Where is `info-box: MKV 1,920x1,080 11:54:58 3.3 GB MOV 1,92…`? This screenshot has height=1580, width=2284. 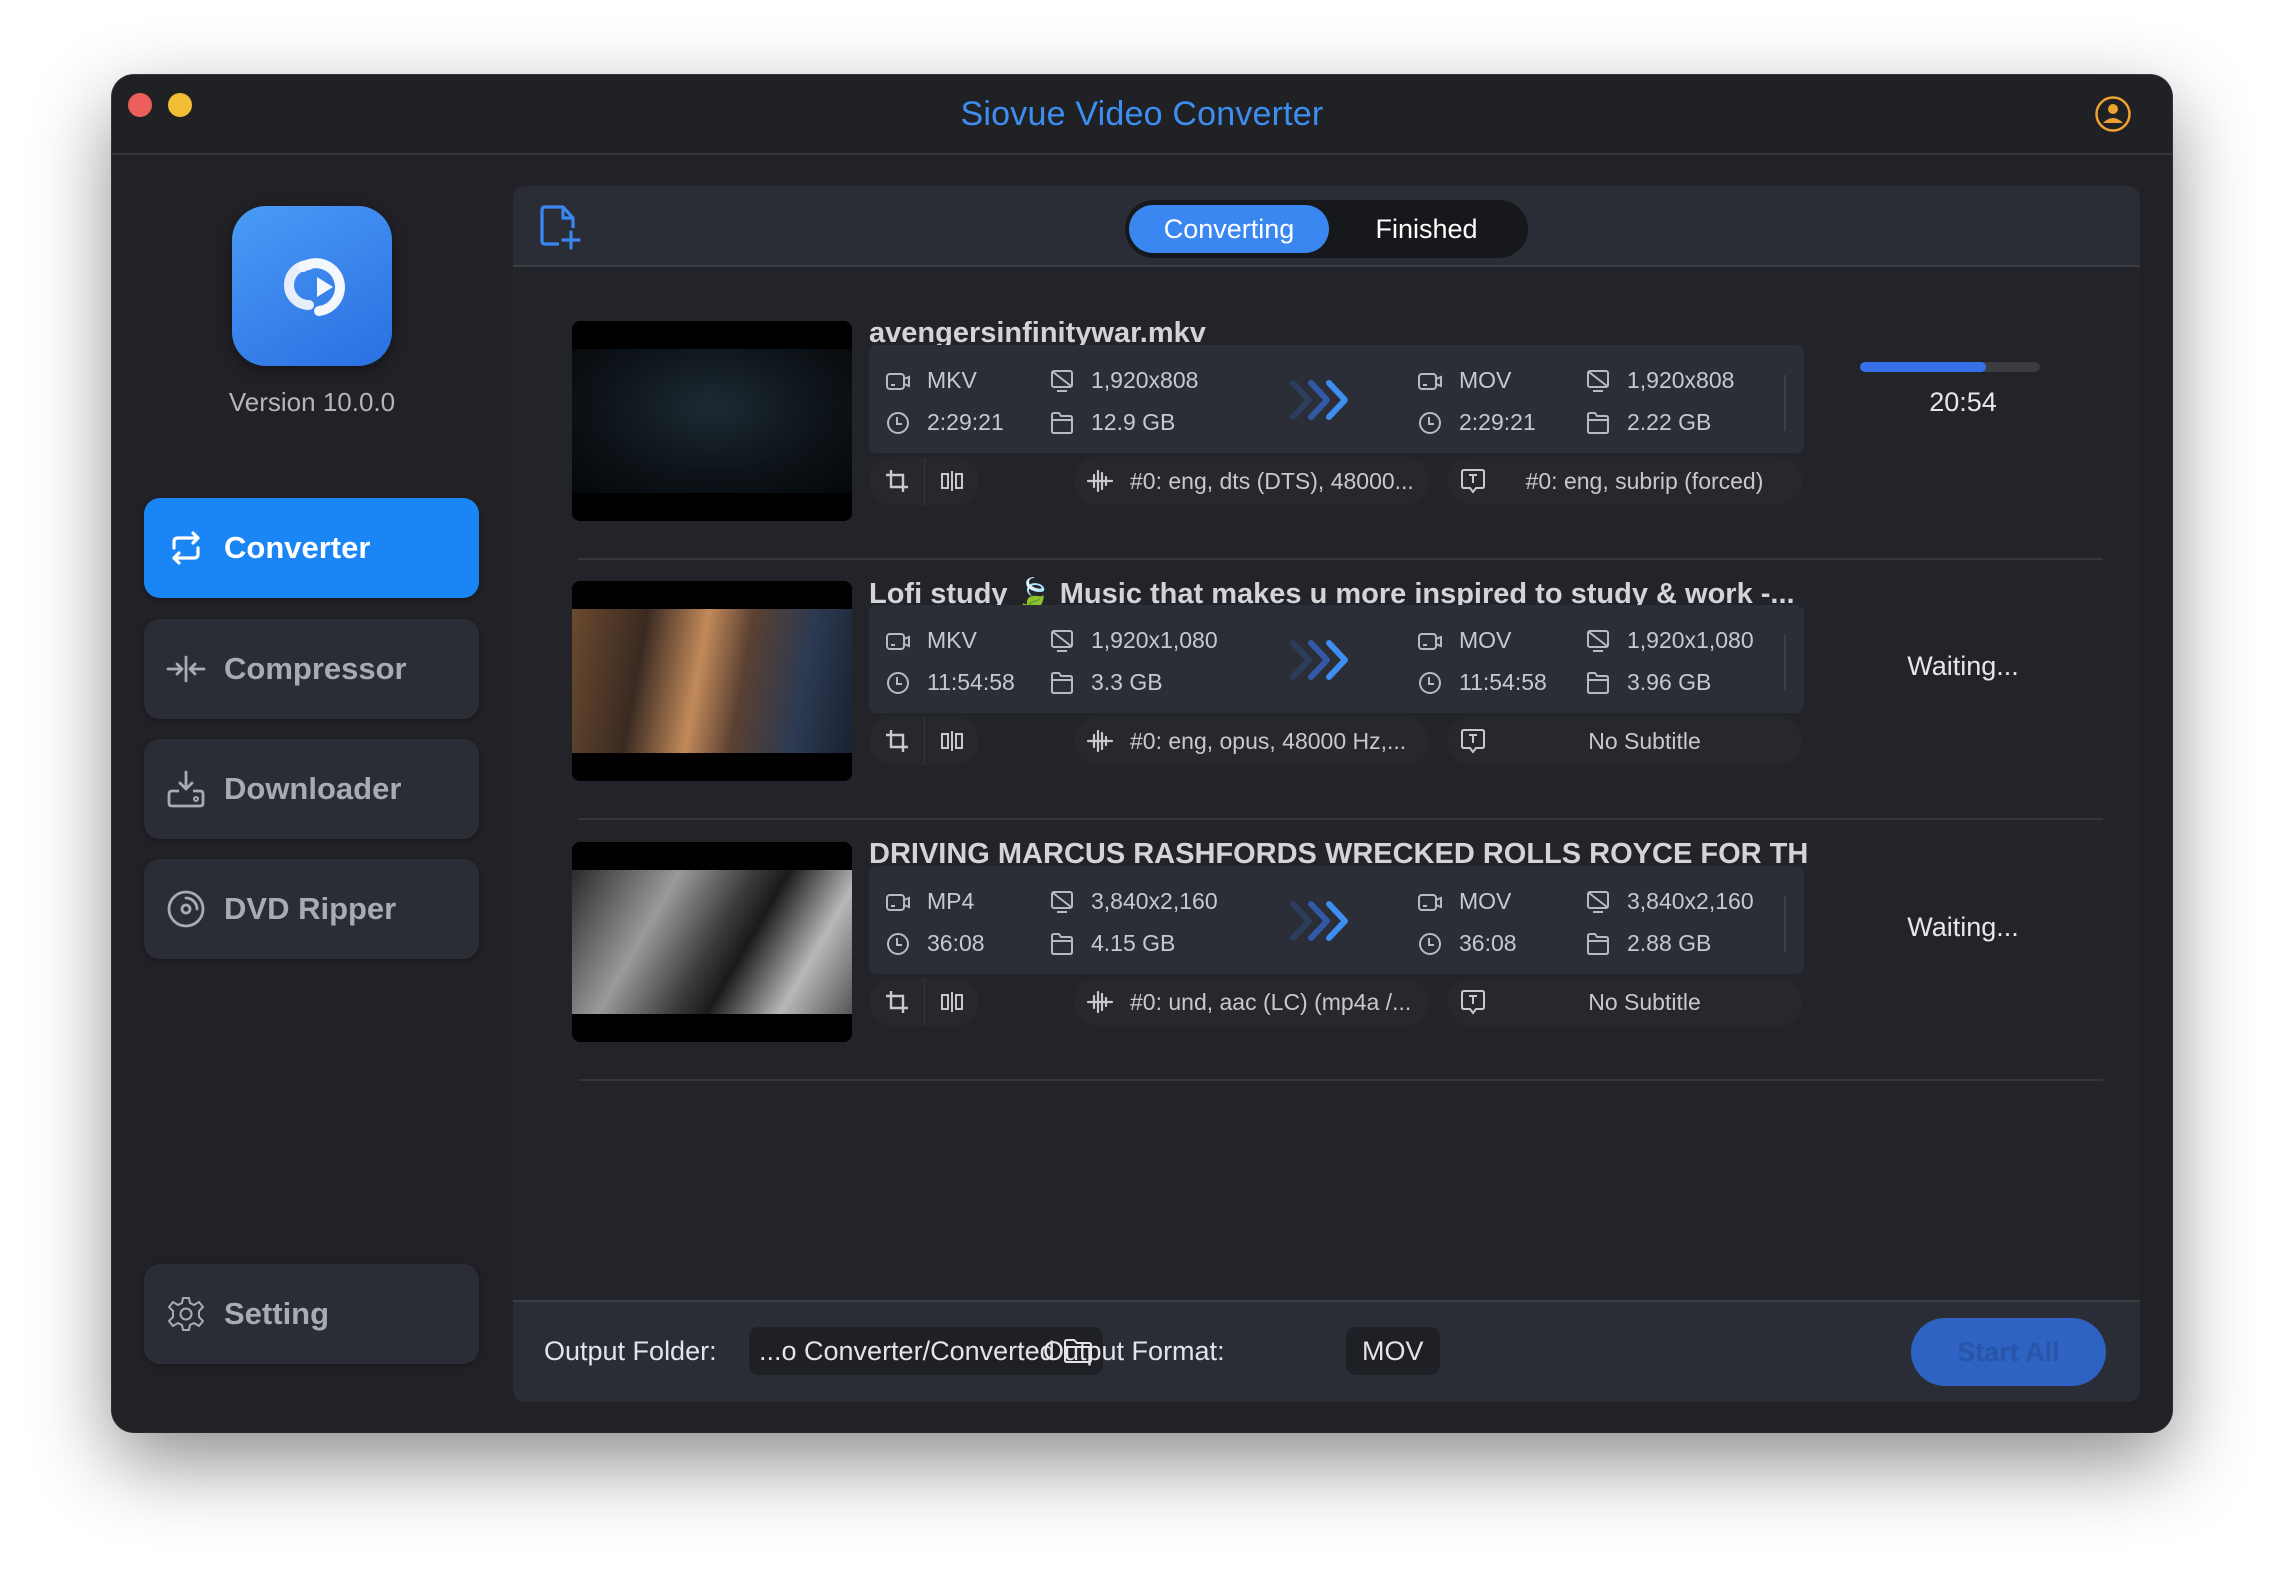 info-box: MKV 1,920x1,080 11:54:58 3.3 GB MOV 1,92… is located at coordinates (1336, 659).